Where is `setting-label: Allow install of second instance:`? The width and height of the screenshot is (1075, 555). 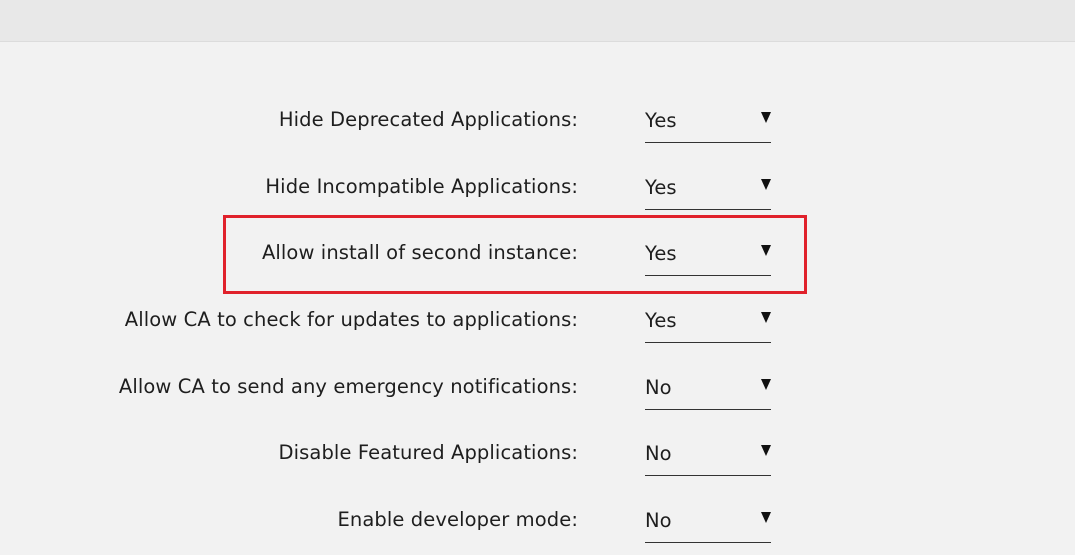
setting-label: Allow install of second instance: is located at coordinates (419, 252).